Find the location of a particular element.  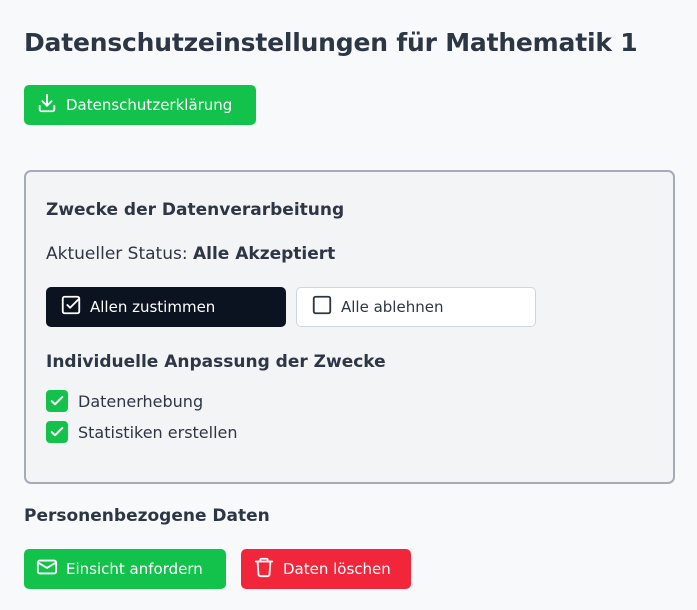

personal-data-heading: Personenbezogene Daten is located at coordinates (147, 516).